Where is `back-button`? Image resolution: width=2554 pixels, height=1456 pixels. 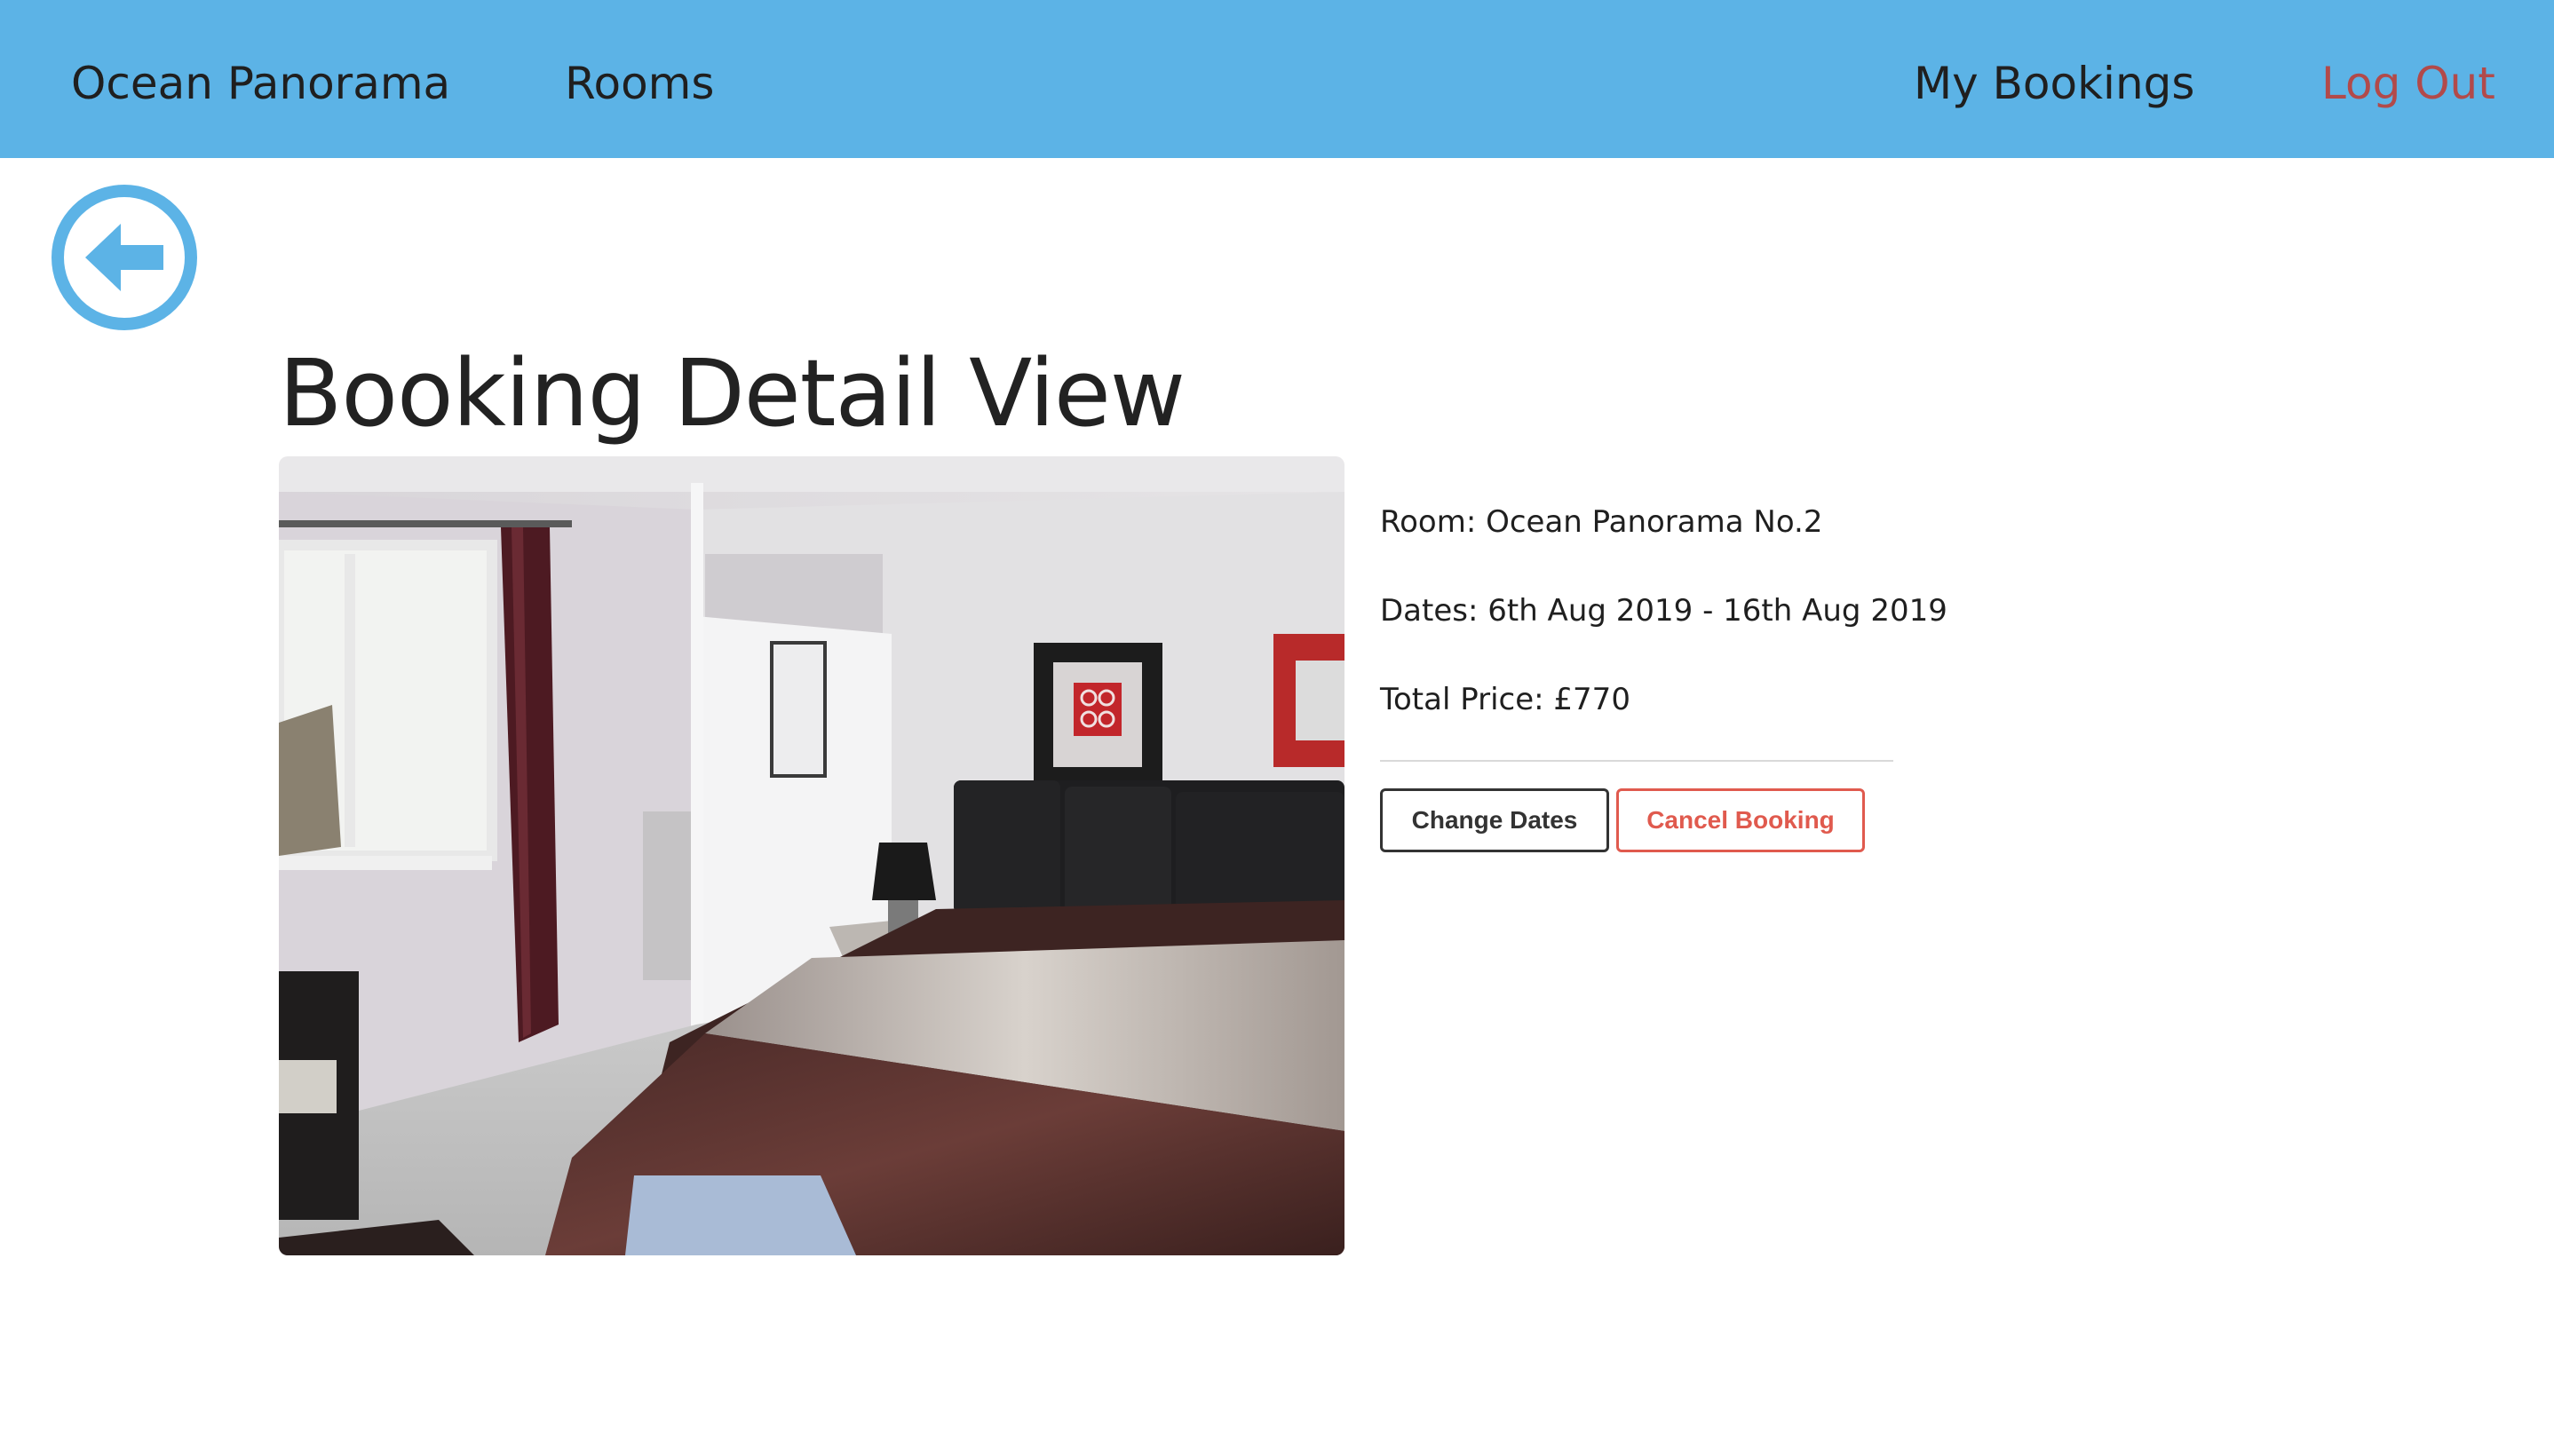
back-button is located at coordinates (125, 257).